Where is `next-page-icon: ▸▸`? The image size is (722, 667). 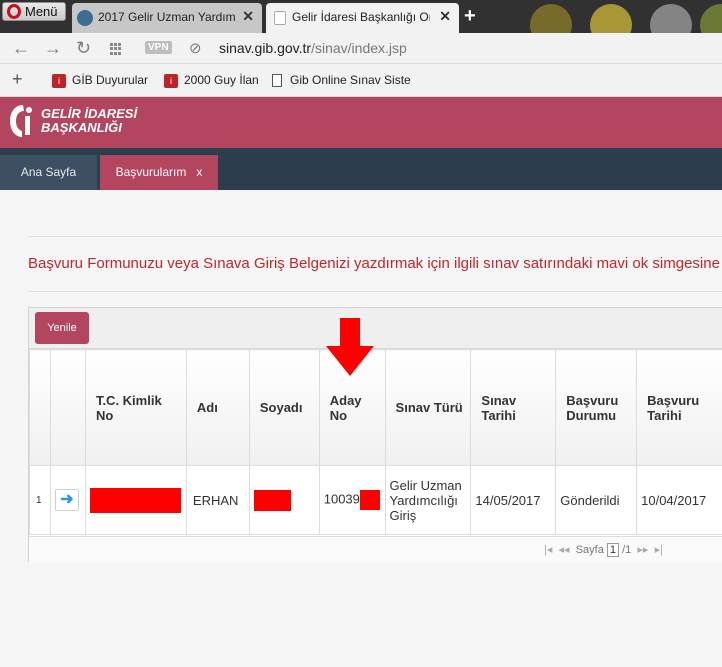
next-page-icon: ▸▸ is located at coordinates (642, 550).